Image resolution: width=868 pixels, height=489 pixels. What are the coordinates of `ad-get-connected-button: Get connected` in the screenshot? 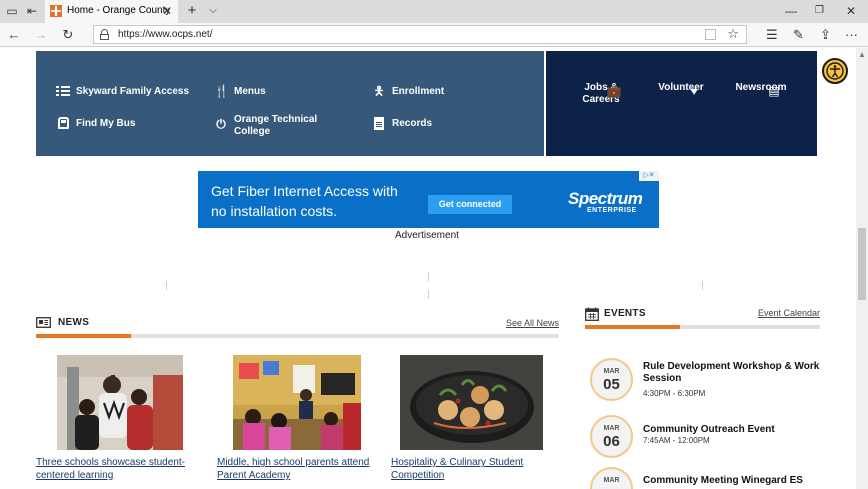 It's located at (470, 204).